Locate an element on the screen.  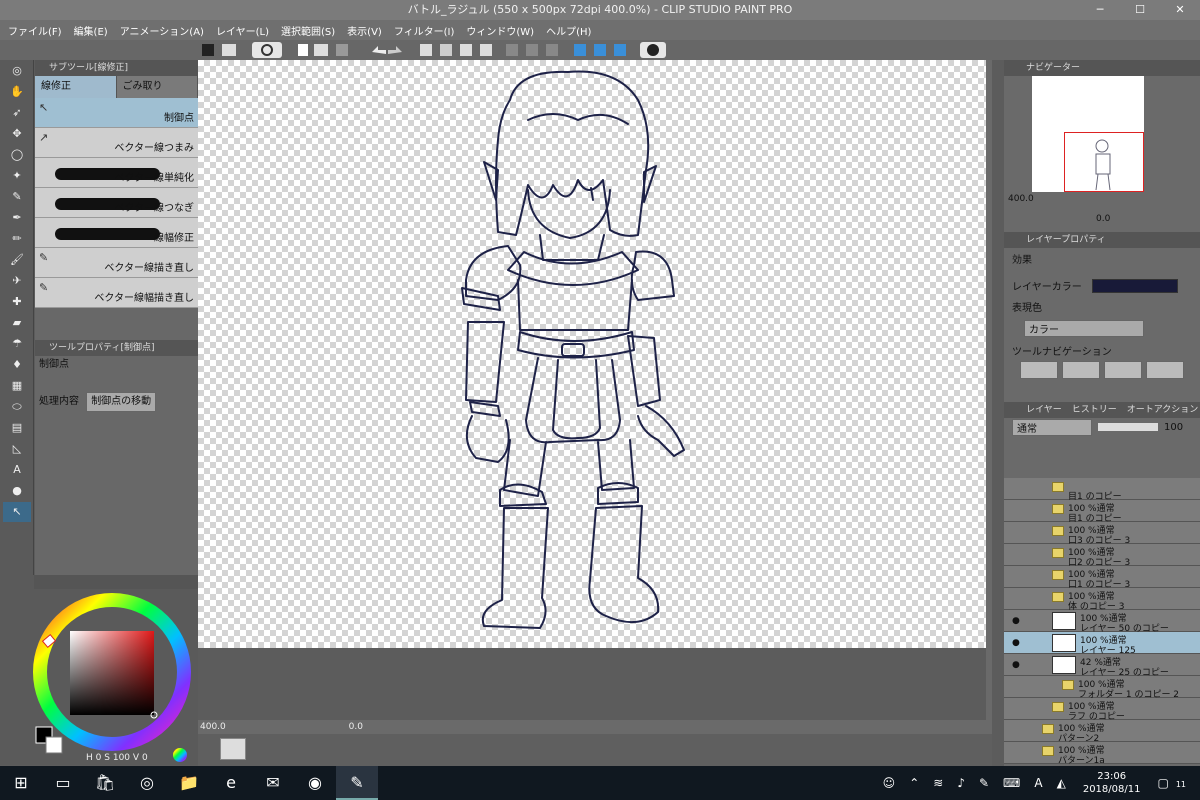
vertical-scrollbar is located at coordinates (989, 390).